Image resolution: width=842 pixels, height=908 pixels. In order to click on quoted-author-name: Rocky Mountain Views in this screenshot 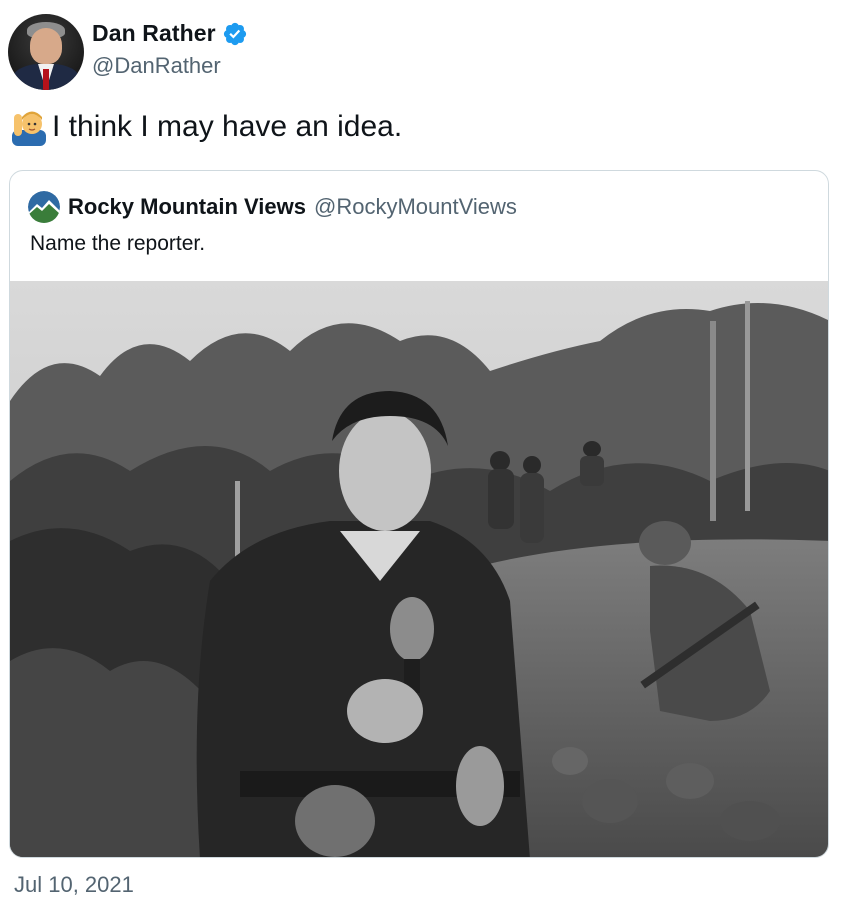, I will do `click(187, 207)`.